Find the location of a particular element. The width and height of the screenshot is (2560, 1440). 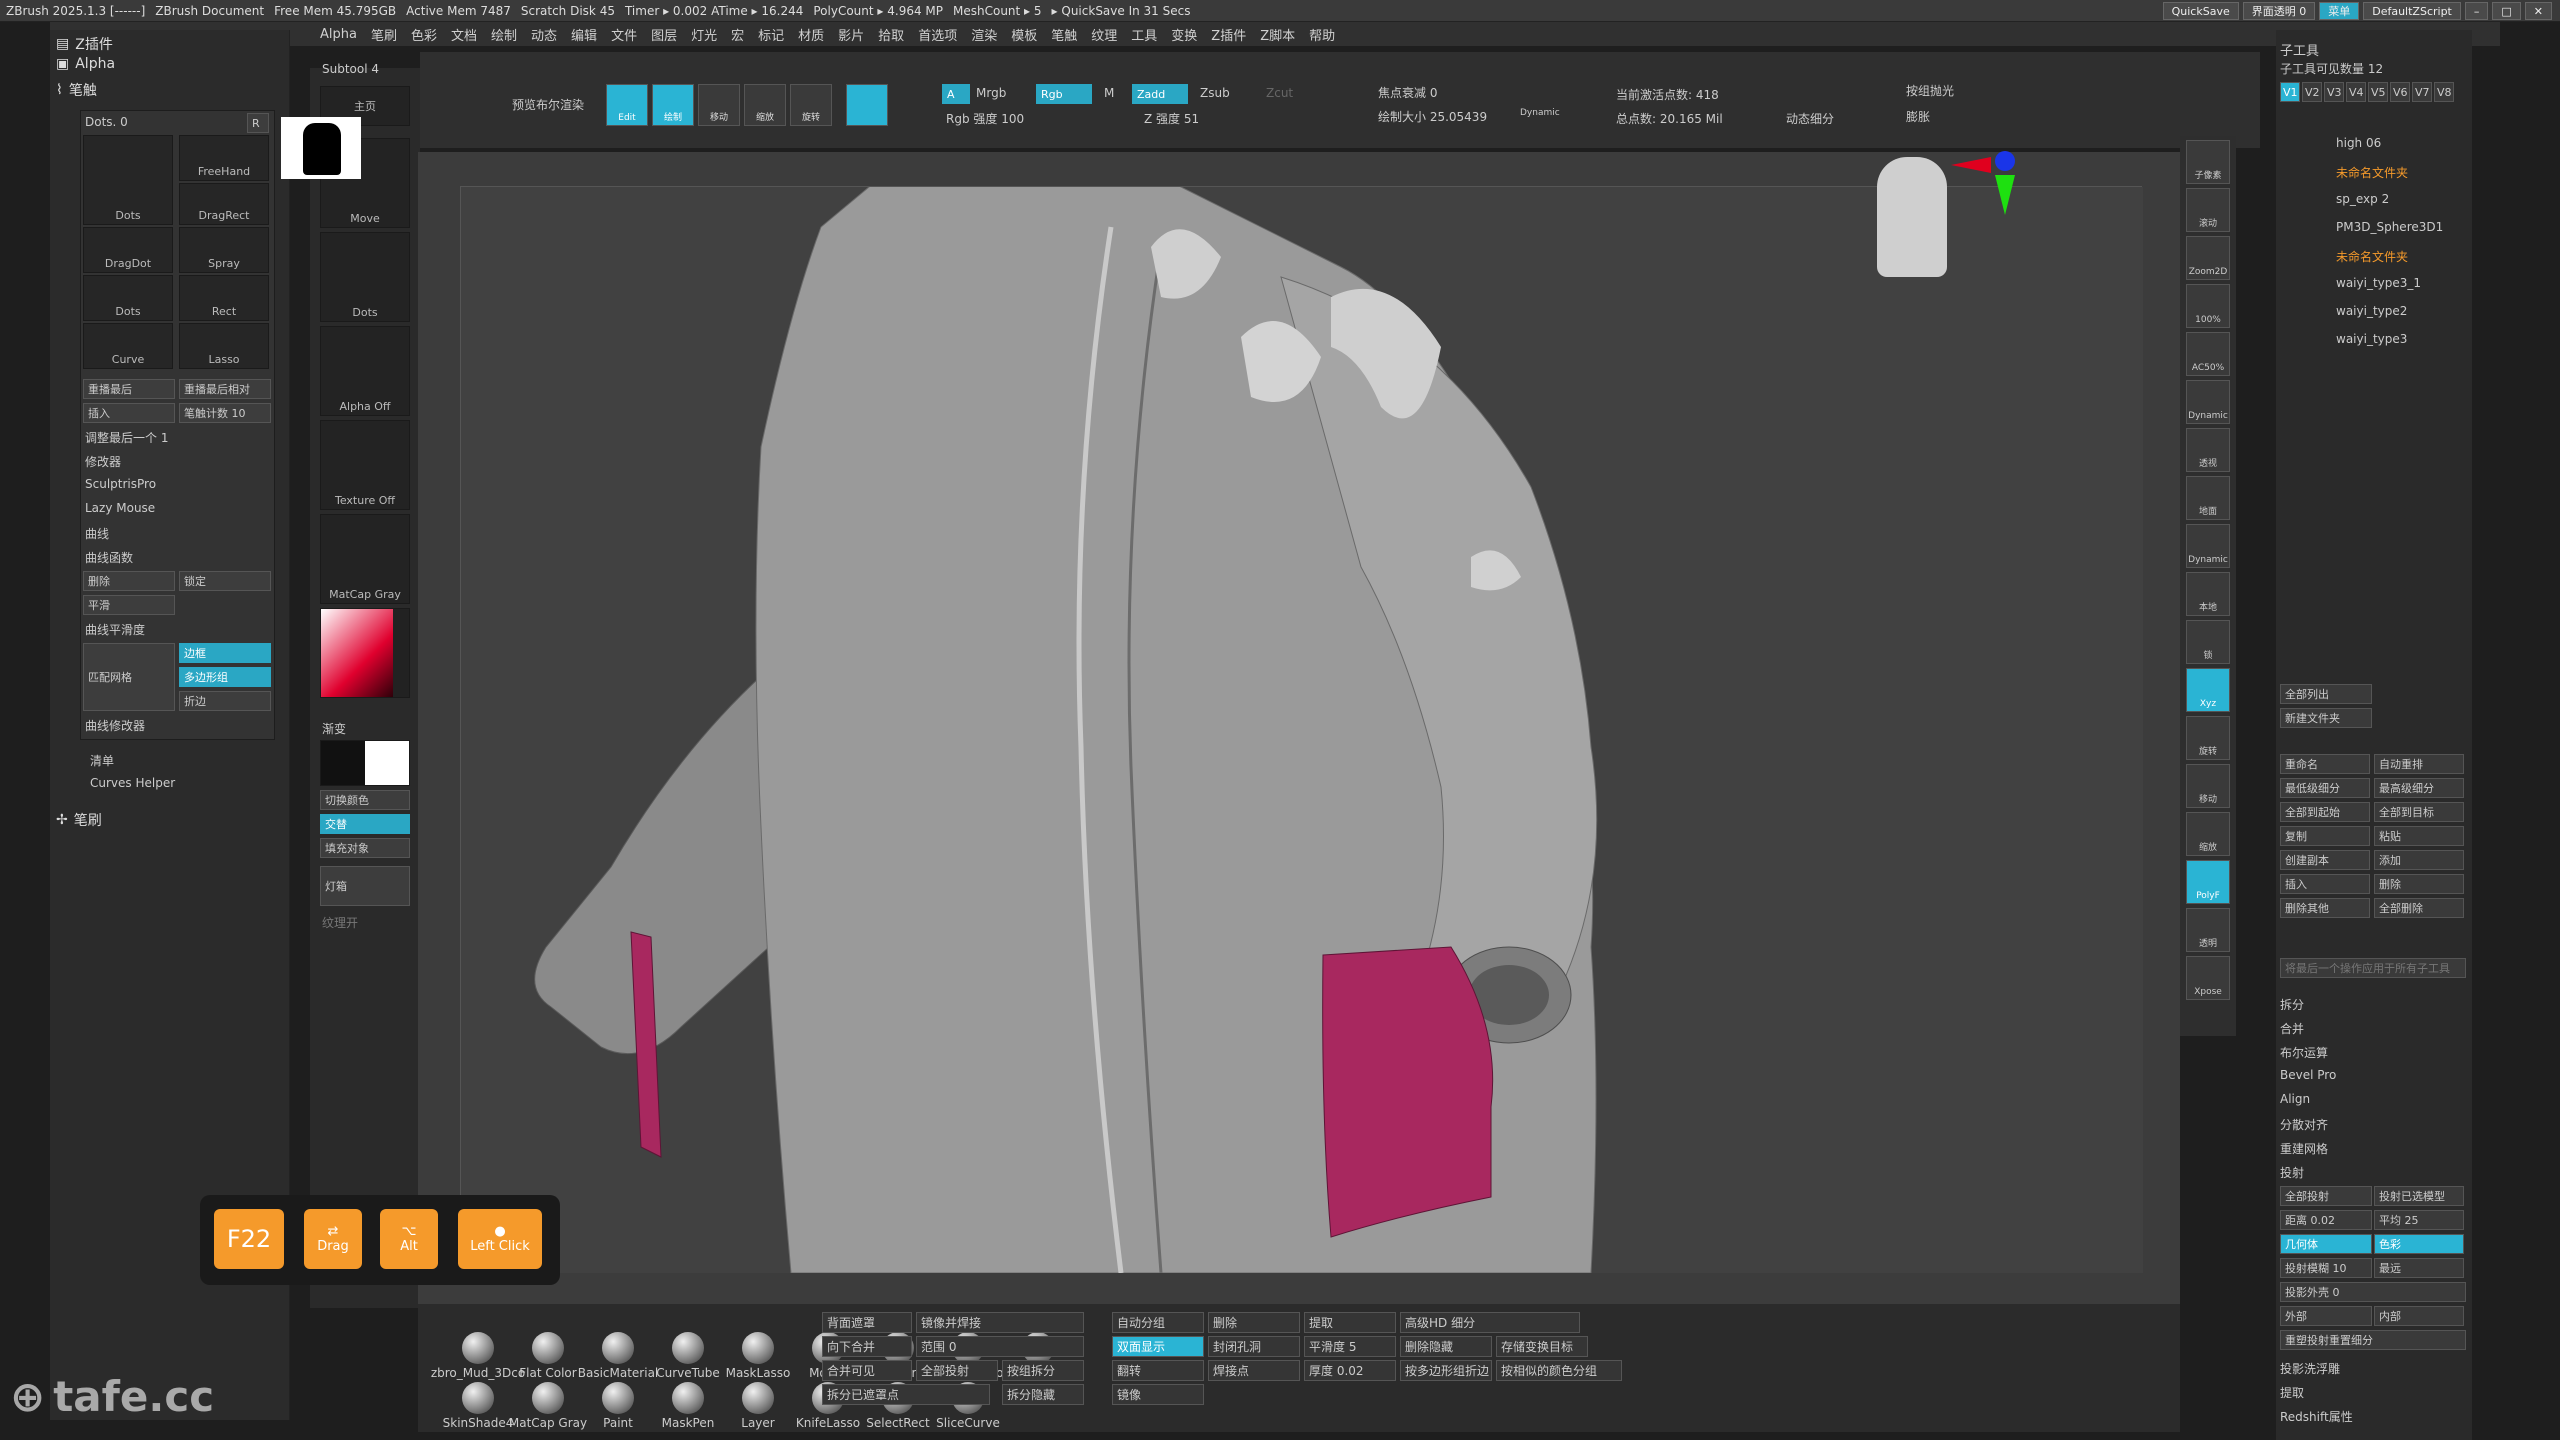

stroke-dragrect: DragRect is located at coordinates (224, 204).